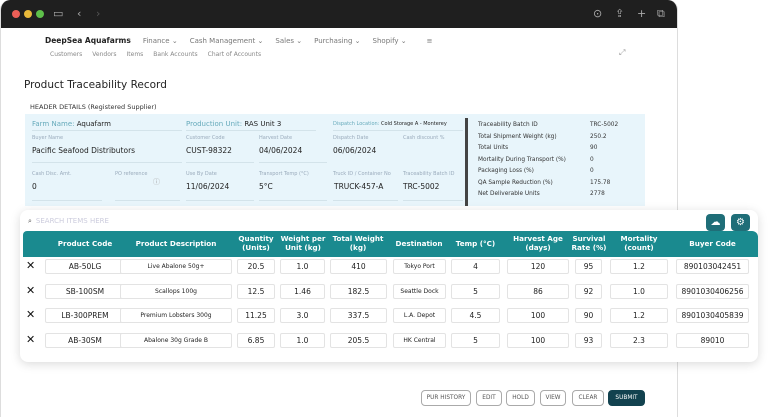 Image resolution: width=768 pixels, height=417 pixels. What do you see at coordinates (34, 186) in the screenshot?
I see `cash-disc-amt-field: 0` at bounding box center [34, 186].